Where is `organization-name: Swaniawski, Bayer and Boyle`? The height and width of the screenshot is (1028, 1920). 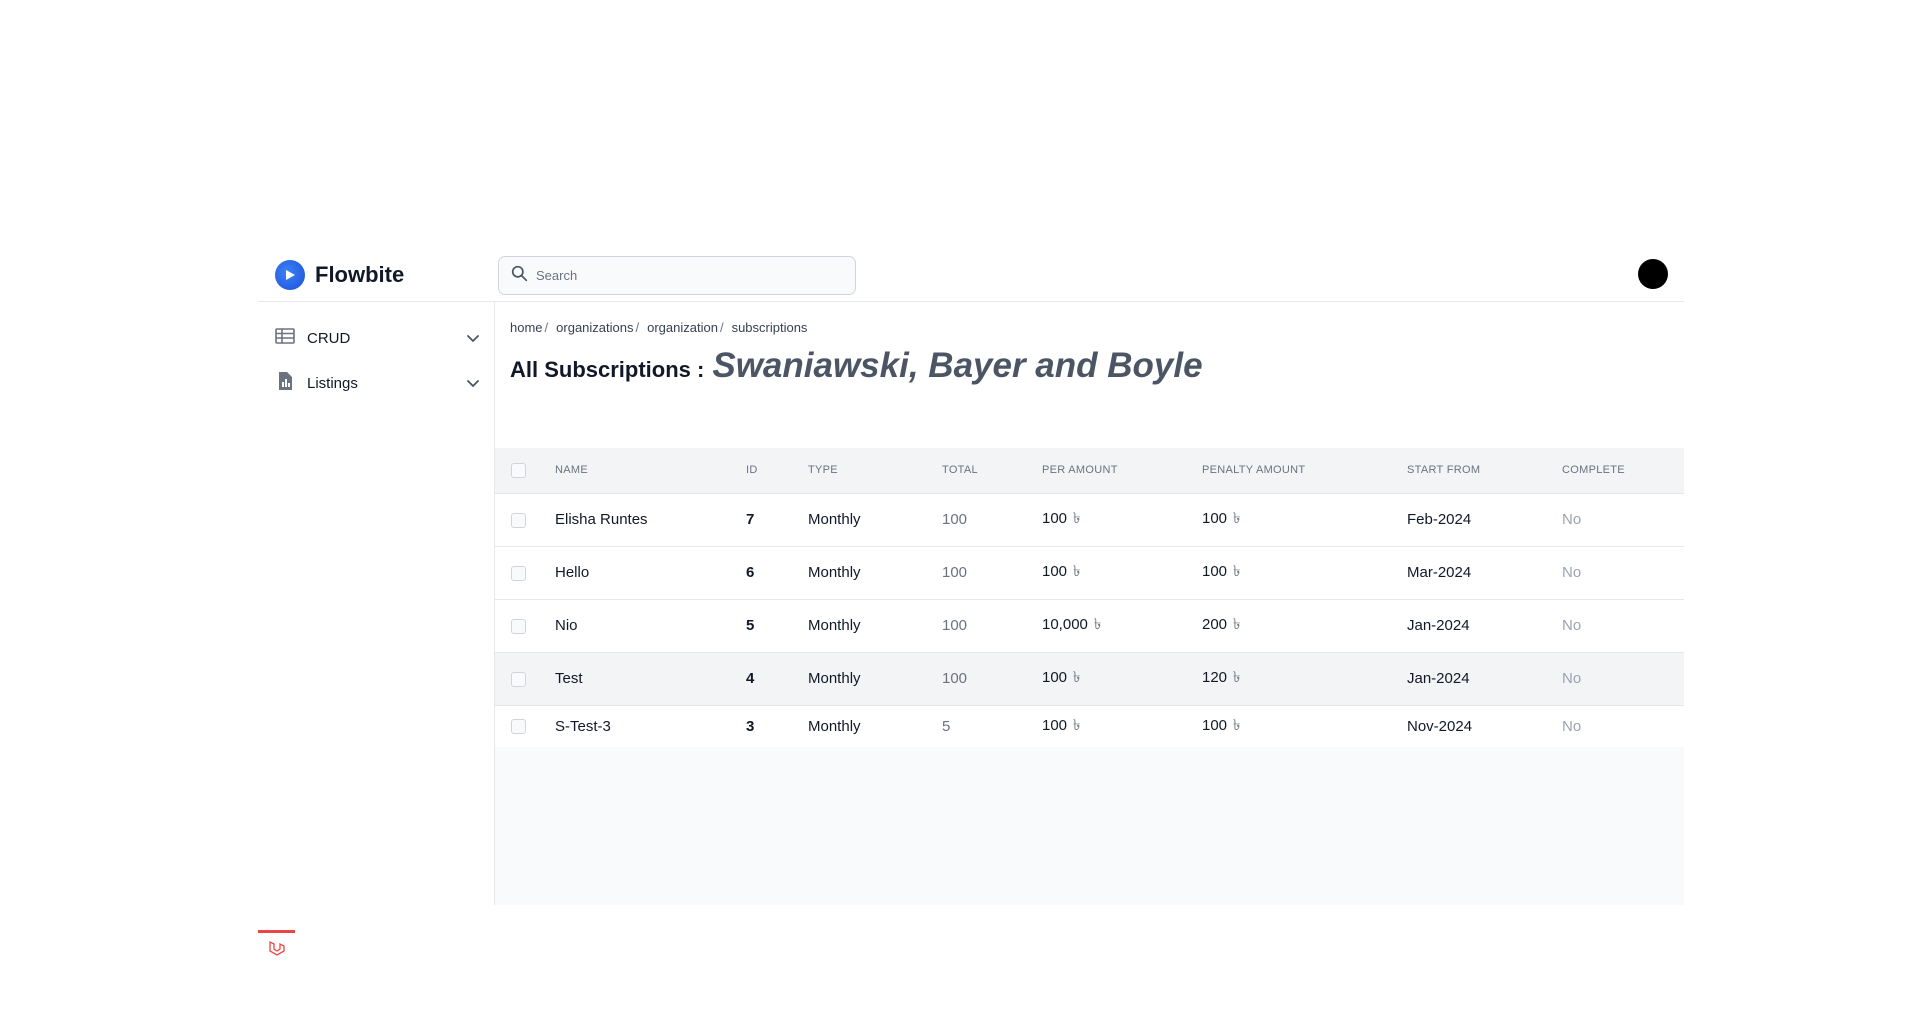 organization-name: Swaniawski, Bayer and Boyle is located at coordinates (957, 365).